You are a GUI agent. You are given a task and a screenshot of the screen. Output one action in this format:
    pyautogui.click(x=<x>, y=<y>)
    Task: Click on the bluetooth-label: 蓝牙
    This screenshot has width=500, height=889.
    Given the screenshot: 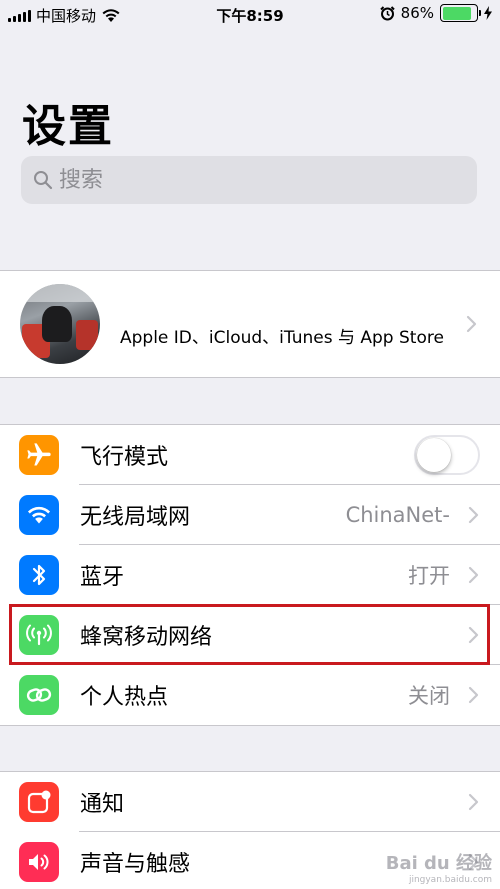 What is the action you would take?
    pyautogui.click(x=102, y=577)
    